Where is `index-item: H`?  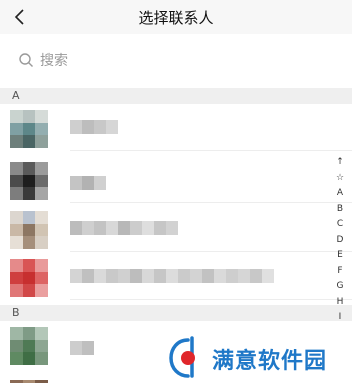
index-item: H is located at coordinates (340, 303).